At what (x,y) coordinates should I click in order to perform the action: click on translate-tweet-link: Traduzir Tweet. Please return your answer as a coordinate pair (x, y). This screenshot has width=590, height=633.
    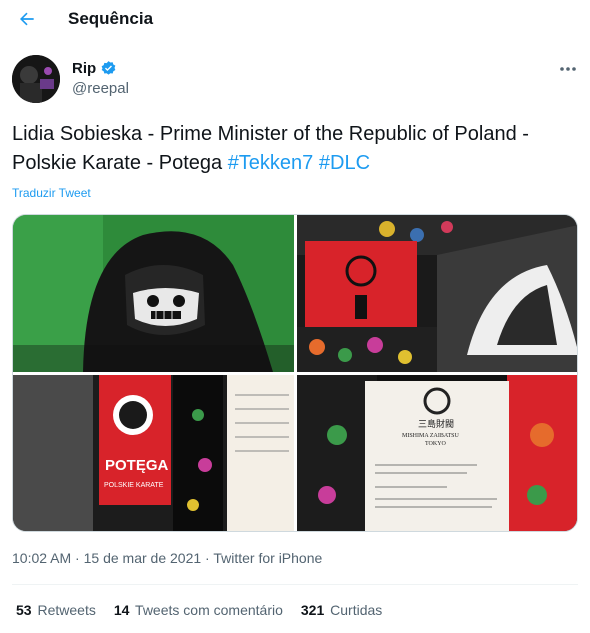
    Looking at the image, I should click on (51, 193).